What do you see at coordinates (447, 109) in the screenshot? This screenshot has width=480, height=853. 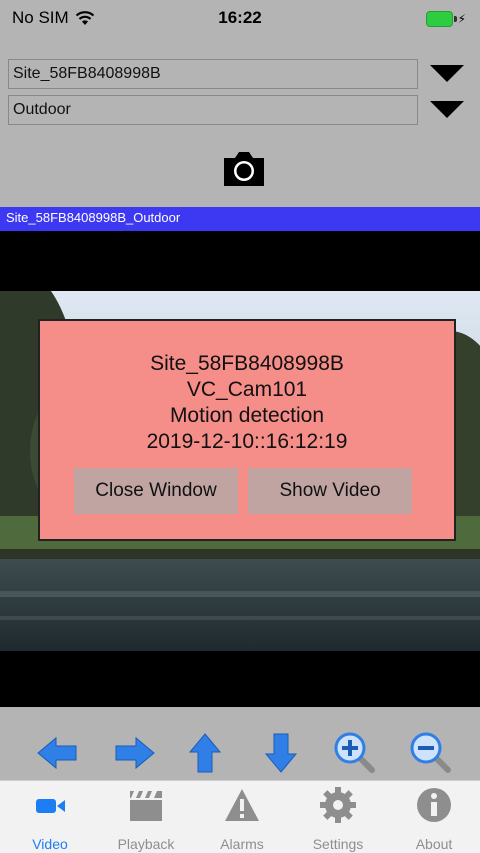 I see `location-dropdown-arrow-icon` at bounding box center [447, 109].